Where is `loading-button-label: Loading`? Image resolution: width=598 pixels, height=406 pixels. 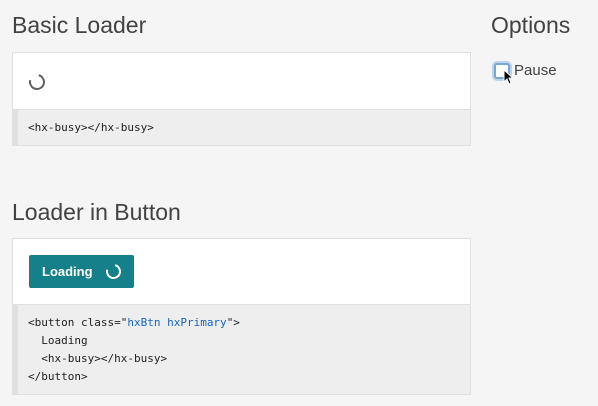 loading-button-label: Loading is located at coordinates (67, 271).